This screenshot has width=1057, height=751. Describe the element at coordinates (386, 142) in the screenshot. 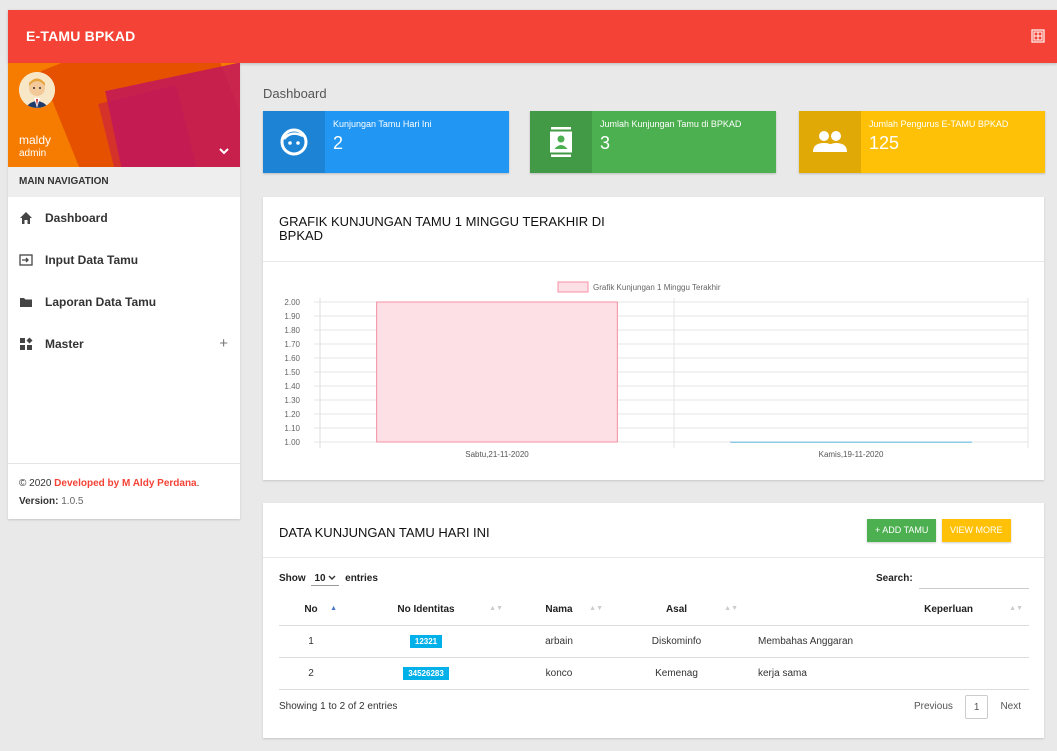

I see `info-box-kunjungan-hari-ini: Kunjungan Tamu Hari Ini 2` at that location.